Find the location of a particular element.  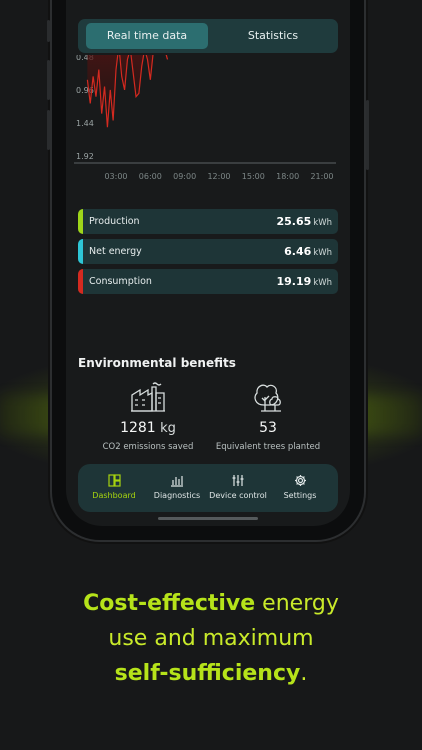

x-tick-label: 09:00 is located at coordinates (184, 176).